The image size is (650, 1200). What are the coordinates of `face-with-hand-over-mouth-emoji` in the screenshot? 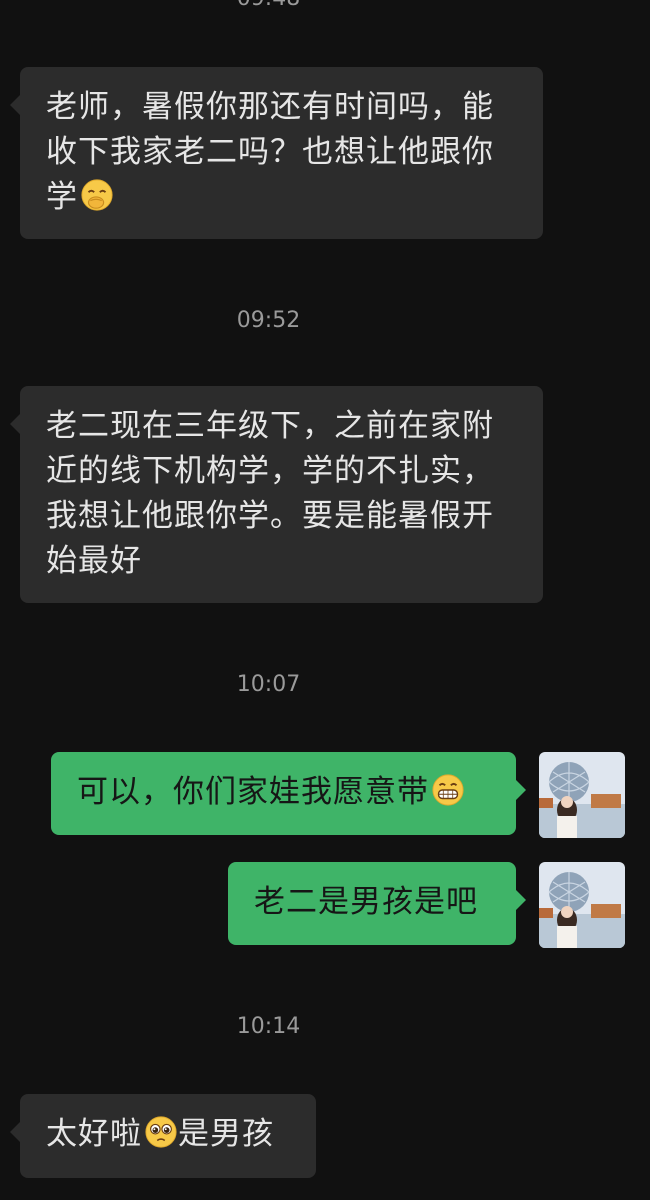 It's located at (97, 195).